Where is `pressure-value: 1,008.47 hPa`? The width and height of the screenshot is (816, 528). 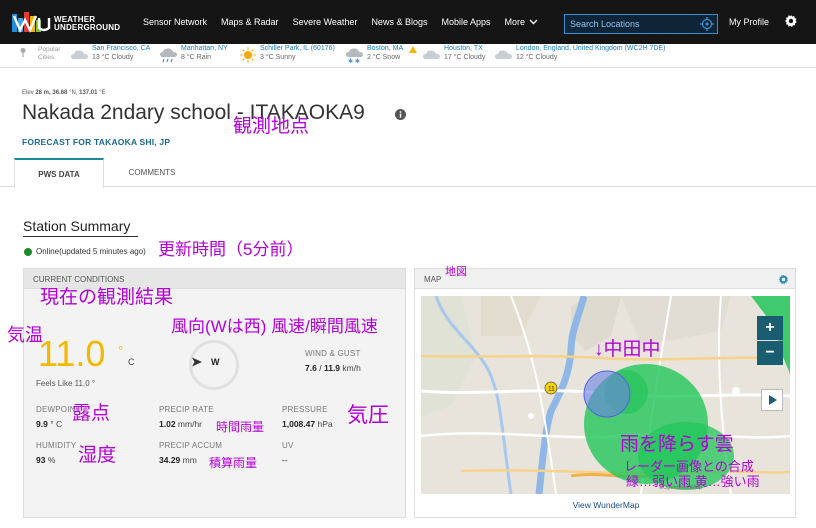
pressure-value: 1,008.47 hPa is located at coordinates (307, 424).